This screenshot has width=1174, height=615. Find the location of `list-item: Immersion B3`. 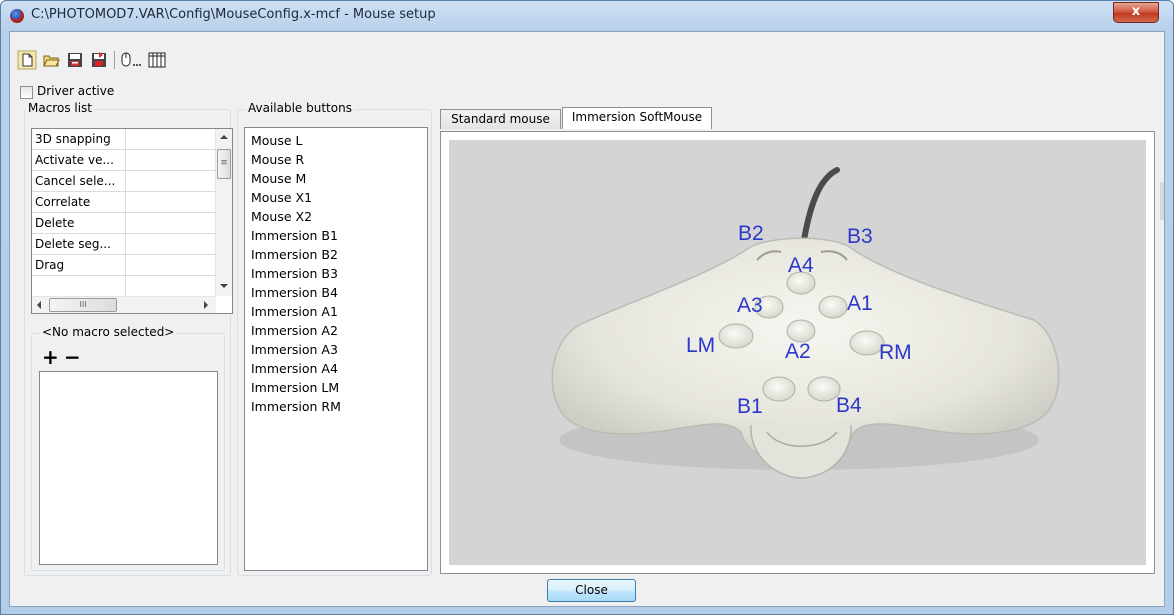

list-item: Immersion B3 is located at coordinates (294, 273).